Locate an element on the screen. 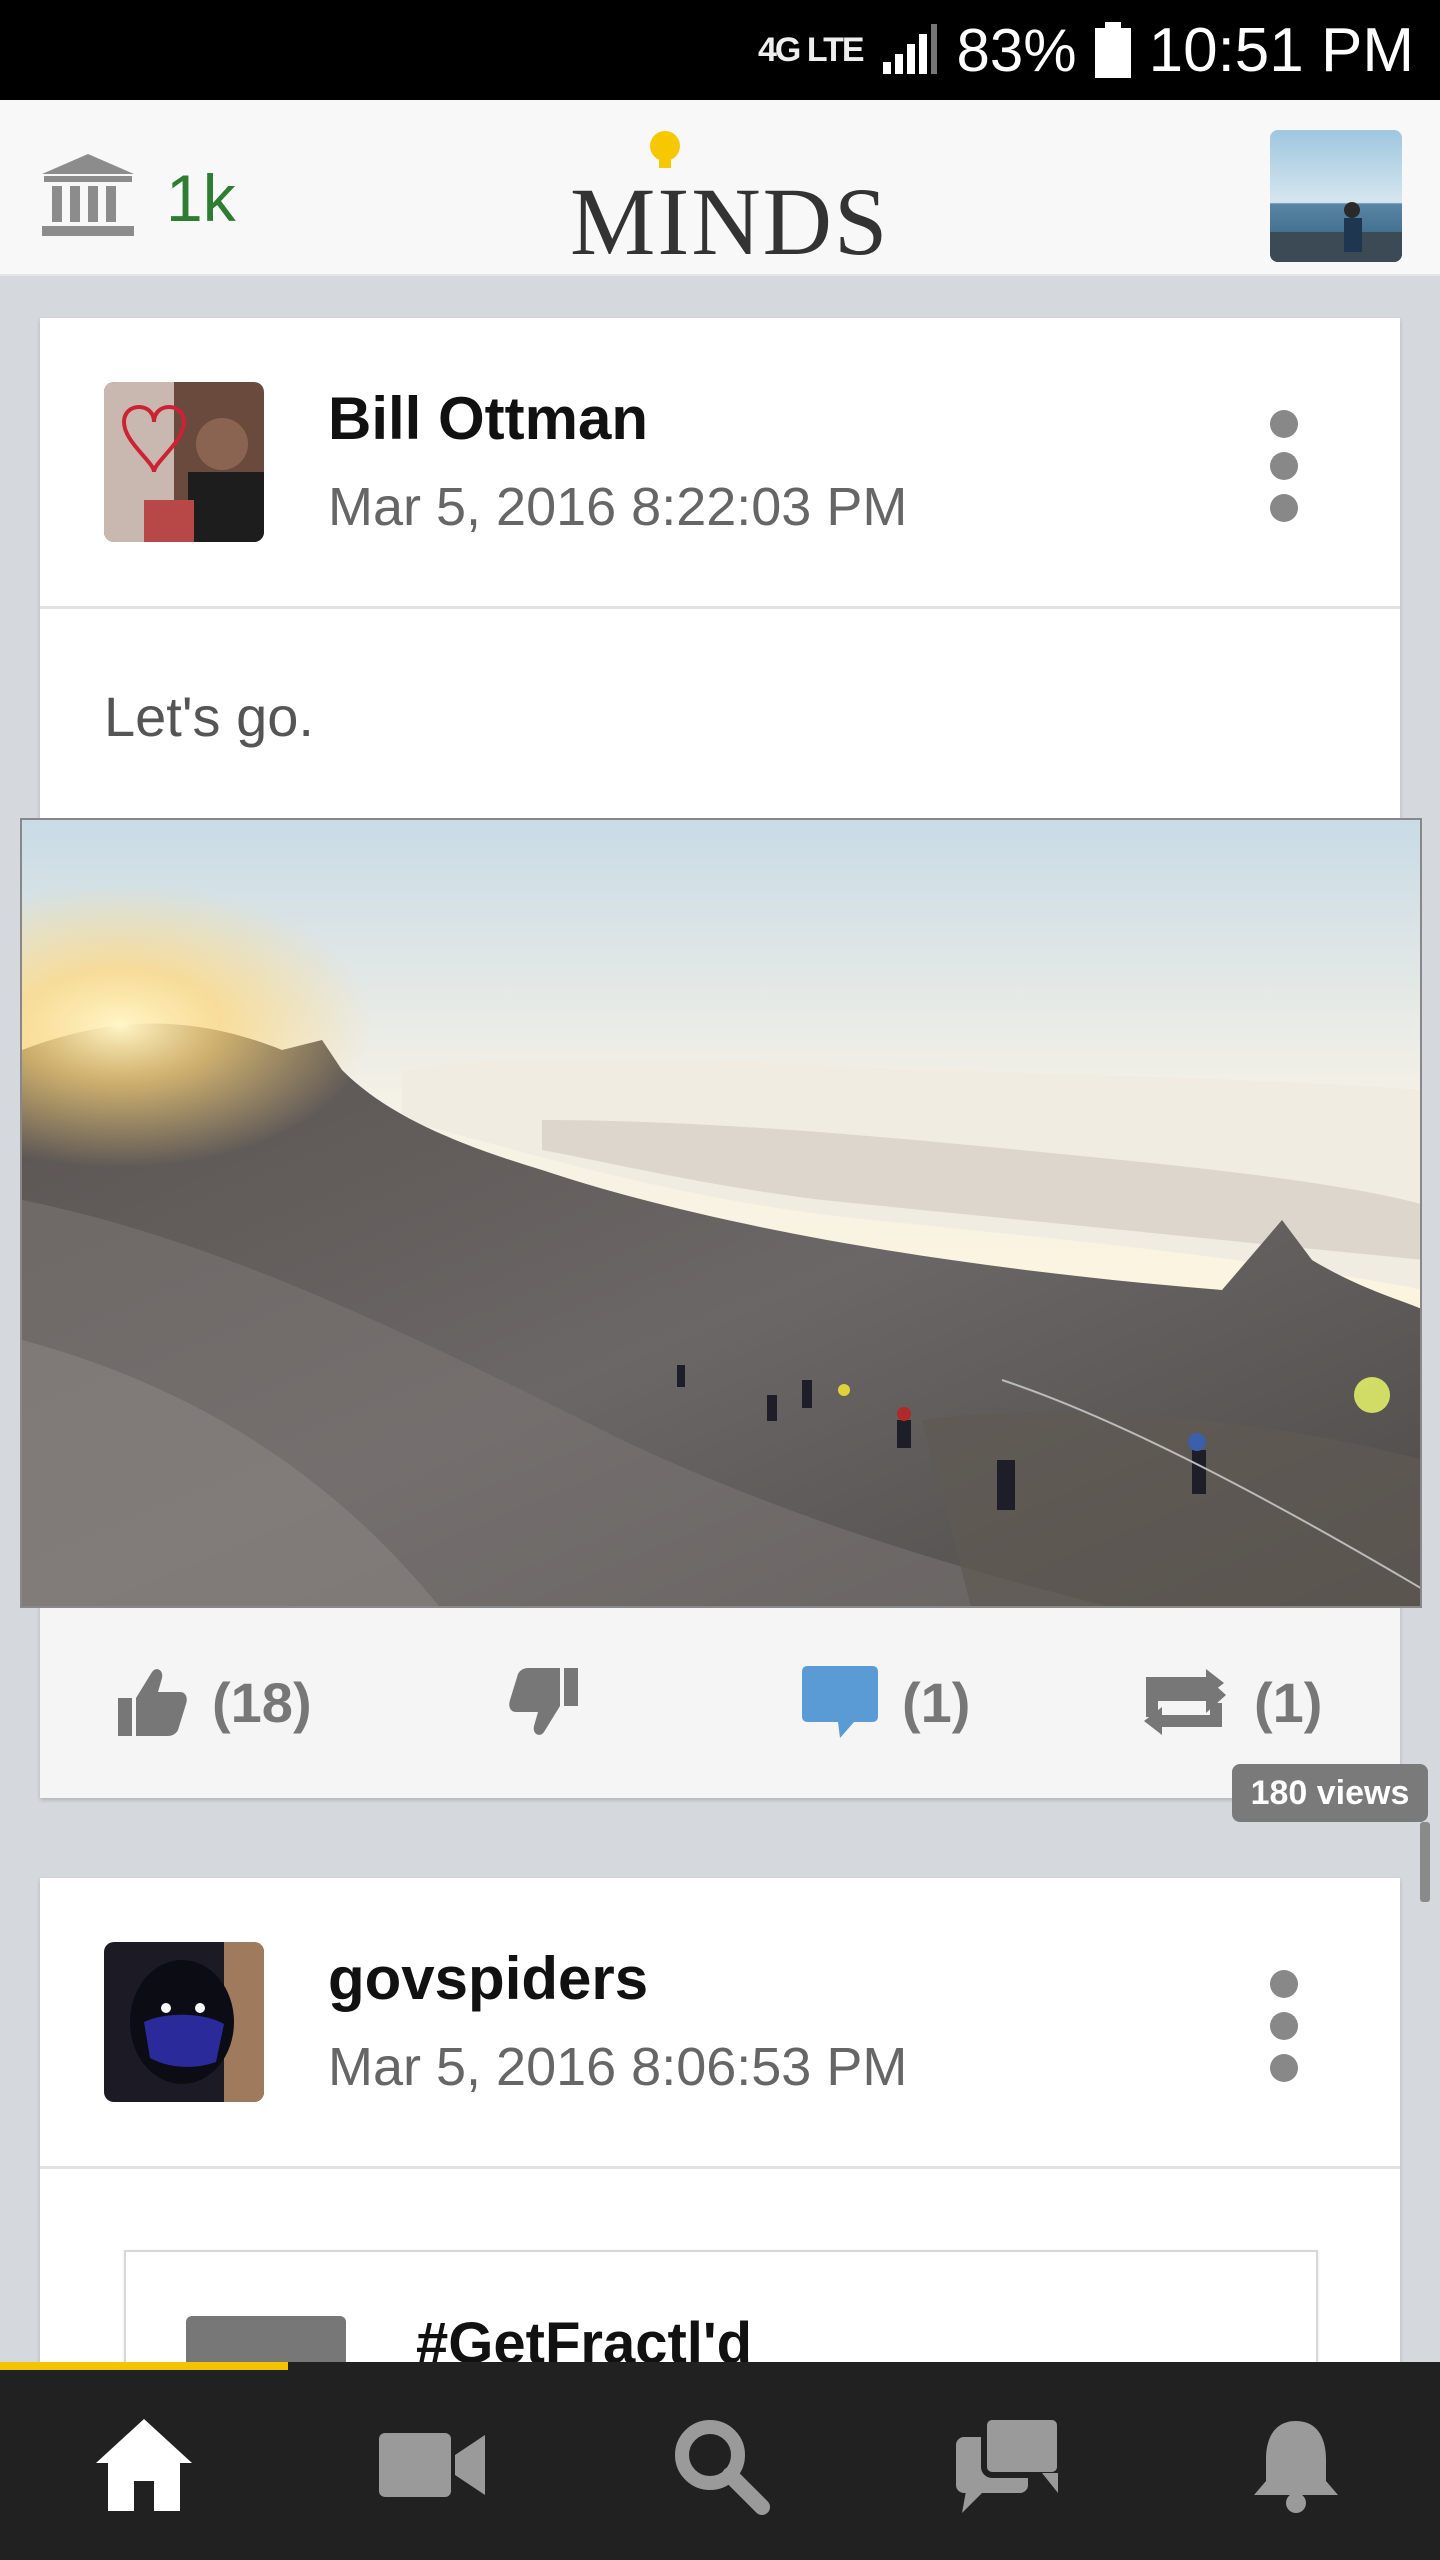 Image resolution: width=1440 pixels, height=2560 pixels. post-timestamp: Mar 5, 2016 8:22:03 PM is located at coordinates (618, 507).